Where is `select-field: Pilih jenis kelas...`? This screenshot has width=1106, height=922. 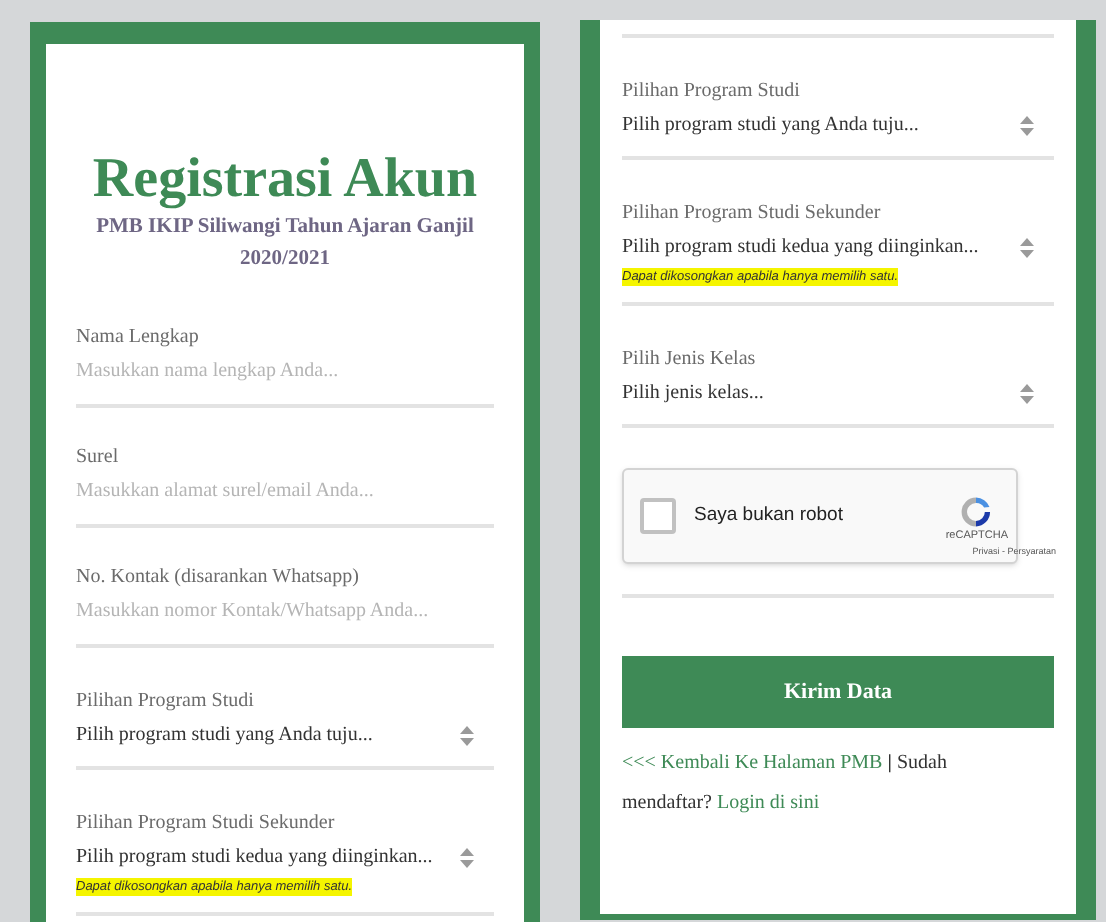 select-field: Pilih jenis kelas... is located at coordinates (838, 394).